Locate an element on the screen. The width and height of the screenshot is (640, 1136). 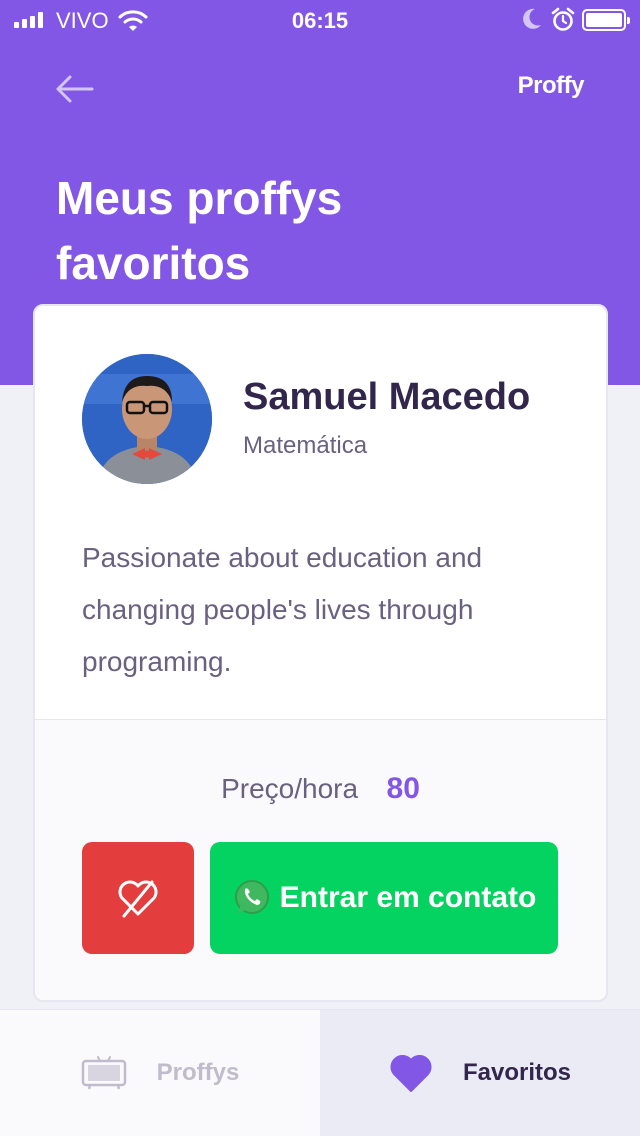
tab-proffys-label: Proffys is located at coordinates (198, 1072).